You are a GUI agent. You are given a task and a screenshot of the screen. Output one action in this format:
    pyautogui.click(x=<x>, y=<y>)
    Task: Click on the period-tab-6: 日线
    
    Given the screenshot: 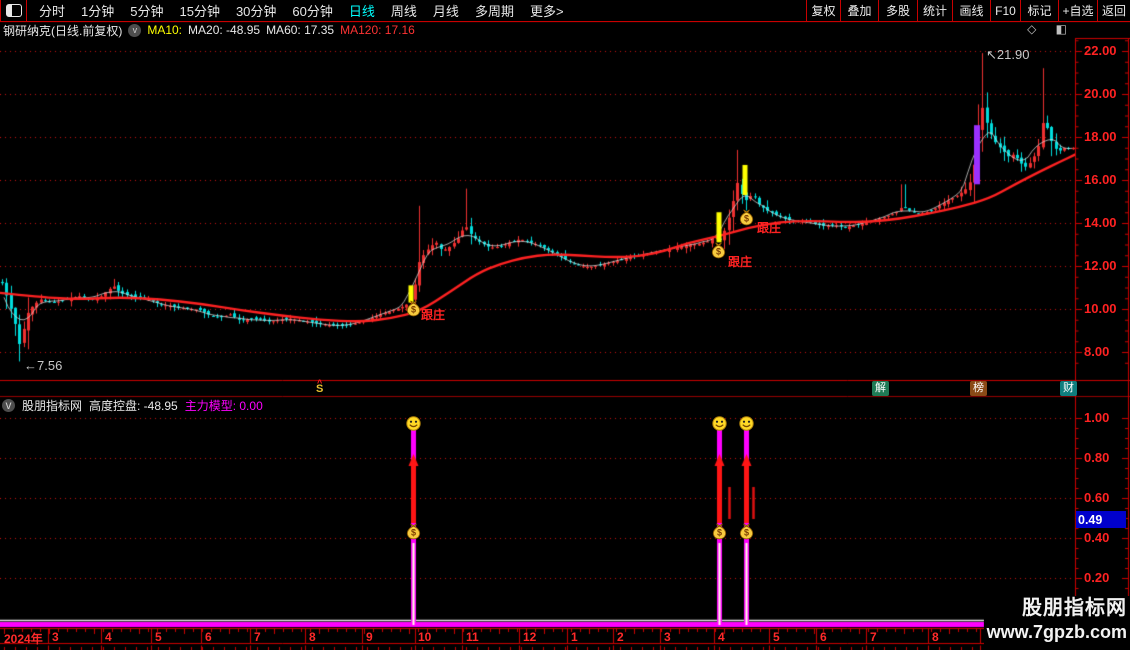 What is the action you would take?
    pyautogui.click(x=362, y=10)
    